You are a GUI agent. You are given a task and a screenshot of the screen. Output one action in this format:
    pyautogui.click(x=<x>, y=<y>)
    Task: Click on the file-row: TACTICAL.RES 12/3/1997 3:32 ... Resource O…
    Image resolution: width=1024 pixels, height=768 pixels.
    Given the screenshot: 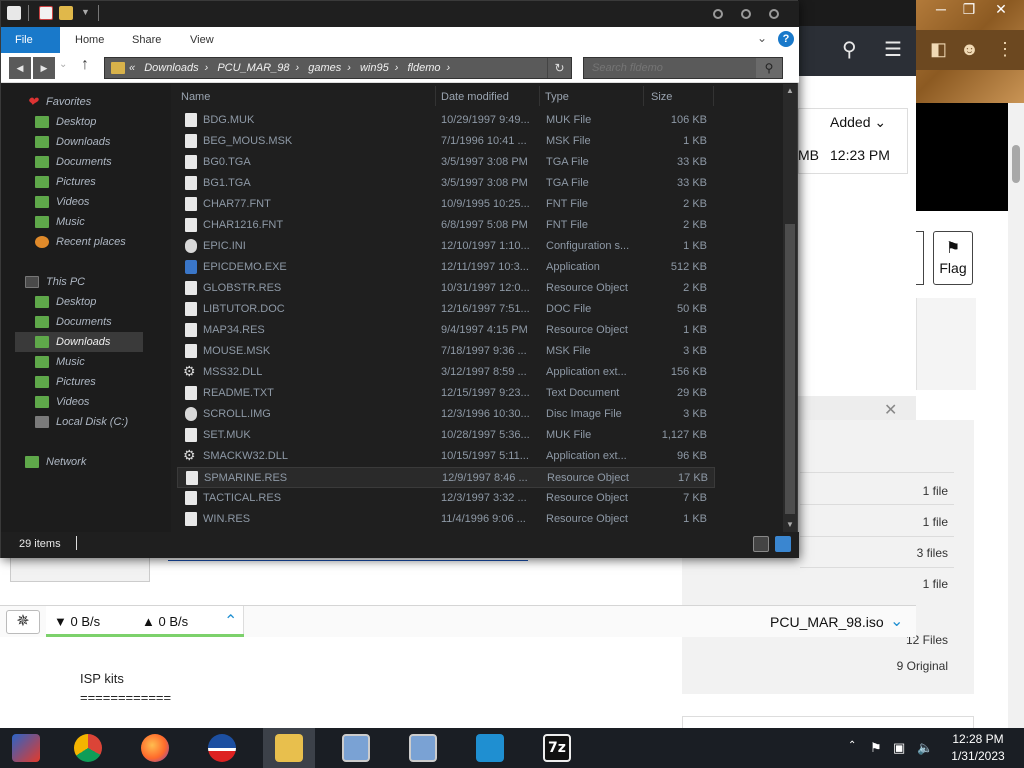 What is the action you would take?
    pyautogui.click(x=446, y=498)
    